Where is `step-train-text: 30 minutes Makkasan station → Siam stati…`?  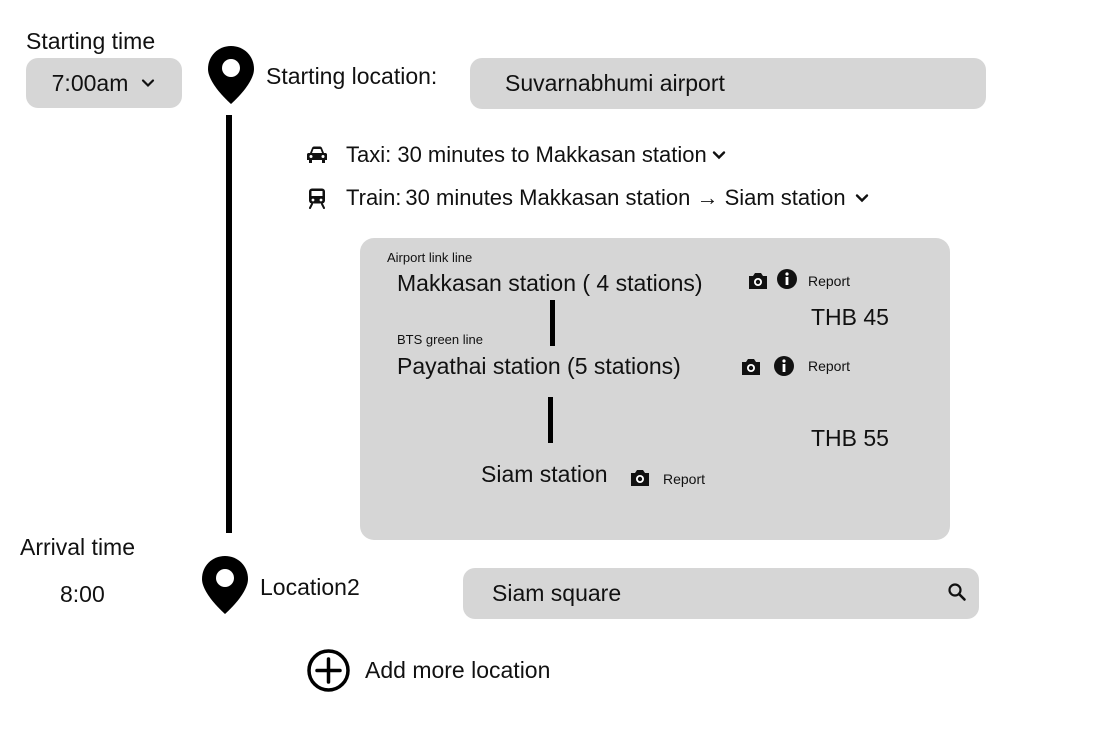
step-train-text: 30 minutes Makkasan station → Siam stati… is located at coordinates (625, 197).